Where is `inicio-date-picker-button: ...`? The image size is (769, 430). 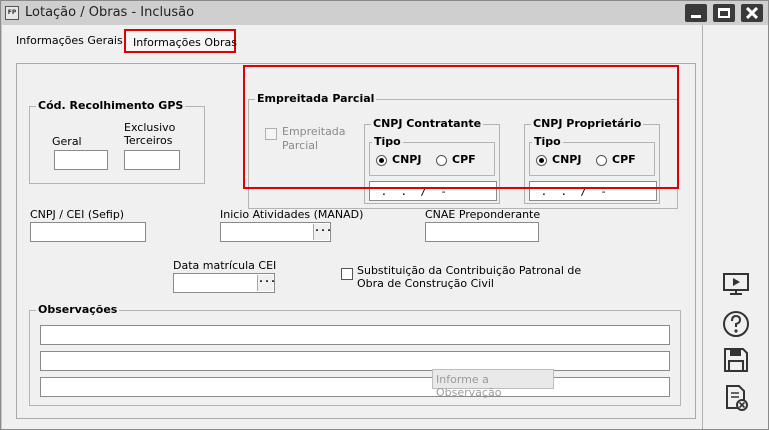 inicio-date-picker-button: ... is located at coordinates (322, 232).